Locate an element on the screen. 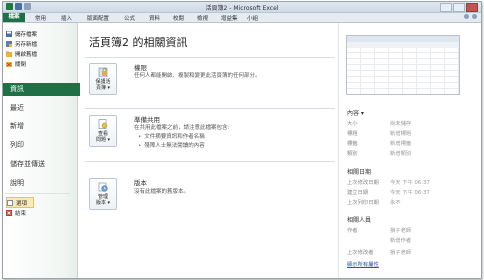 The height and width of the screenshot is (280, 484). versions-desc: 沒有此檔案的舊版本。 is located at coordinates (162, 192).